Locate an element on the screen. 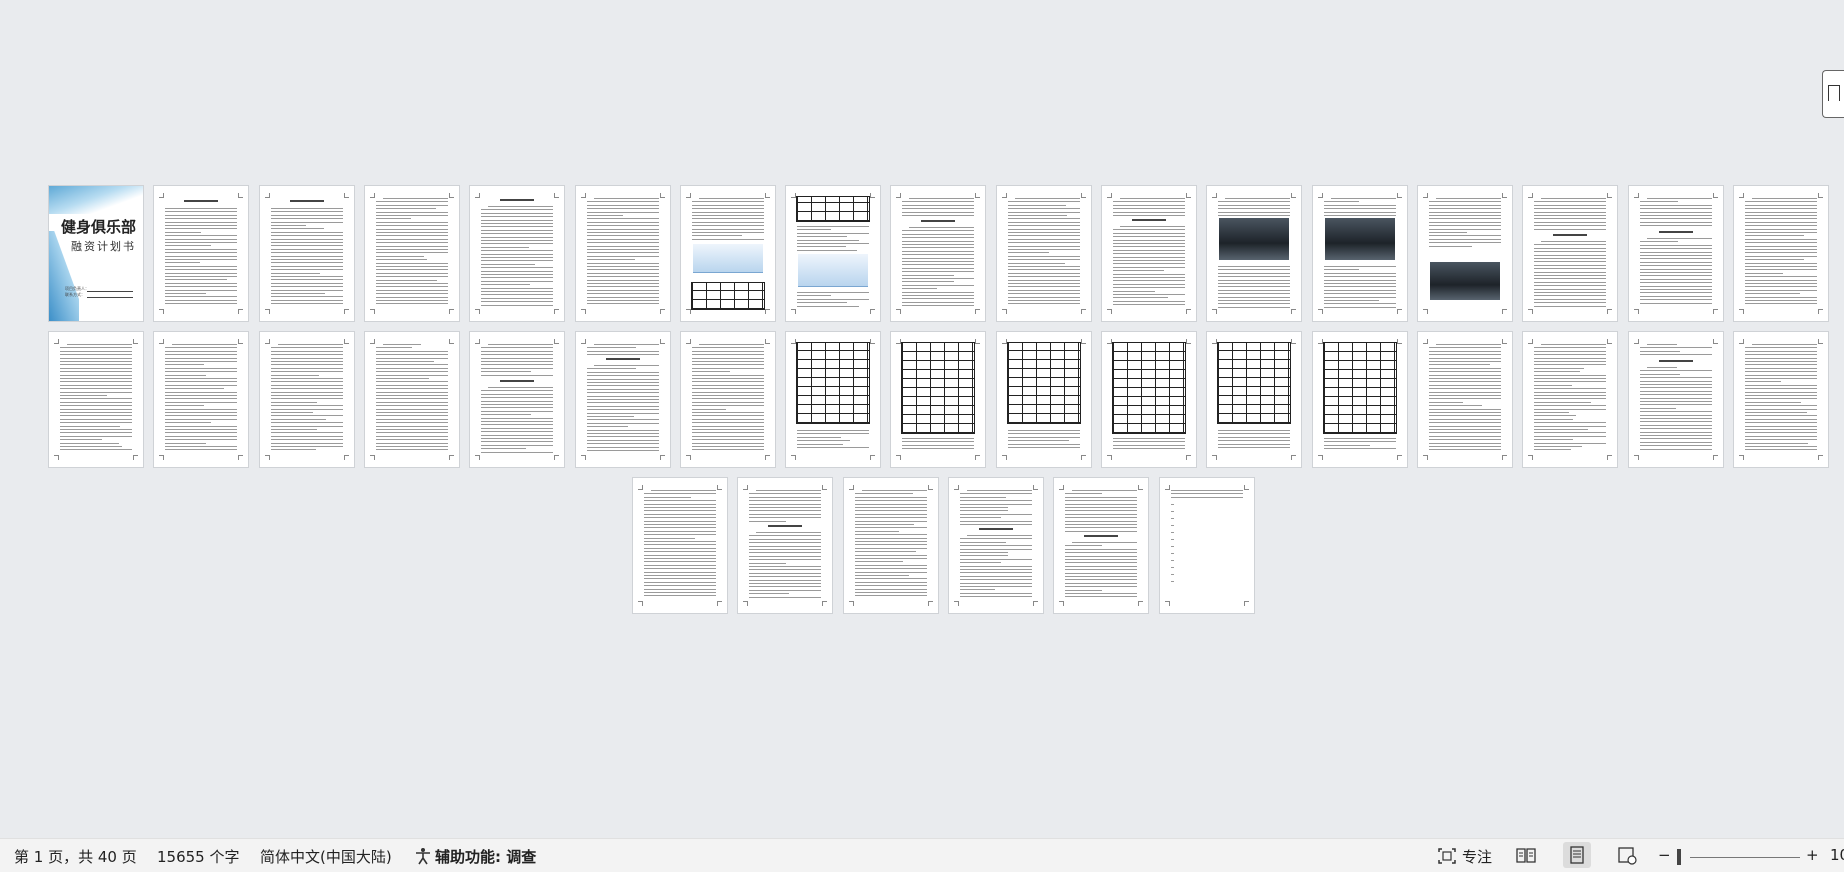  zoom-slider-track is located at coordinates (1745, 857).